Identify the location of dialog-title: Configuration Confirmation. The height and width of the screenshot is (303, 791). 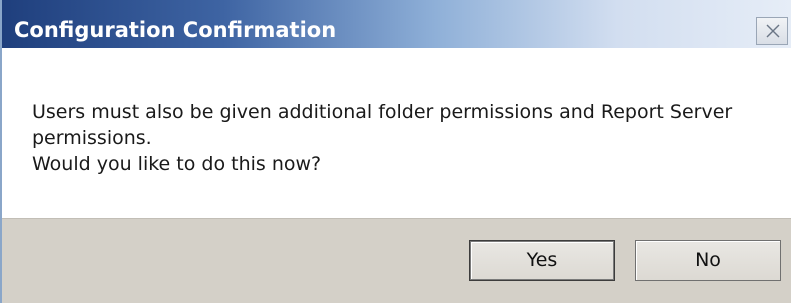
(175, 30).